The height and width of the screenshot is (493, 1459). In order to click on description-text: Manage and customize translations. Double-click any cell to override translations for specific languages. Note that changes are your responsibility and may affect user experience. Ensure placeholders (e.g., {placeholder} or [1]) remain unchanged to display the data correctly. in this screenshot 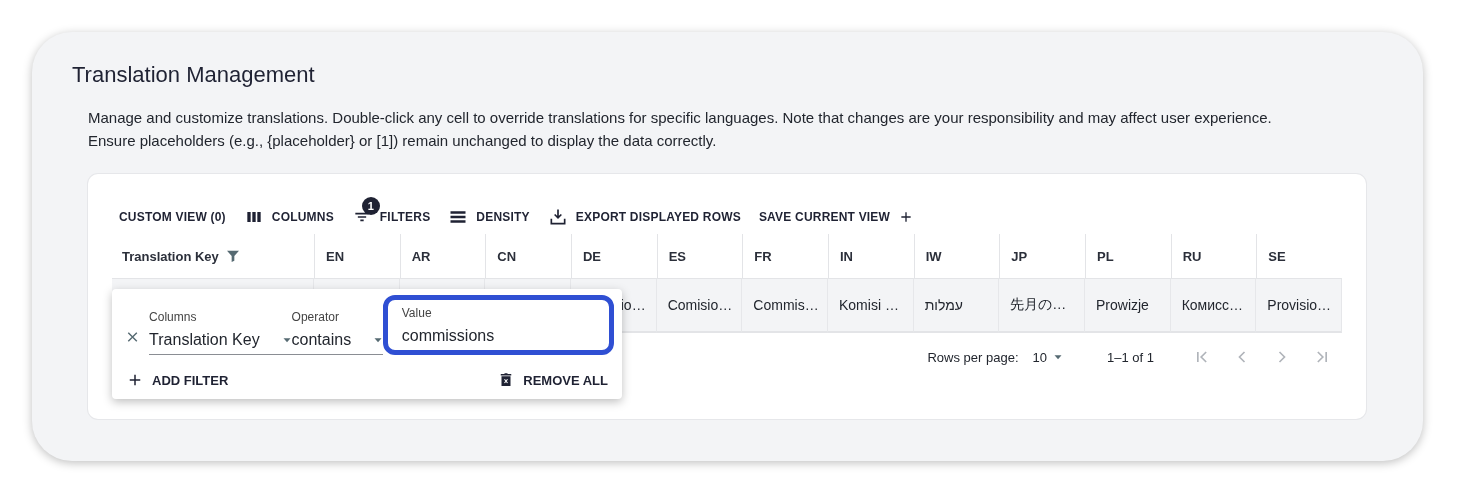, I will do `click(680, 129)`.